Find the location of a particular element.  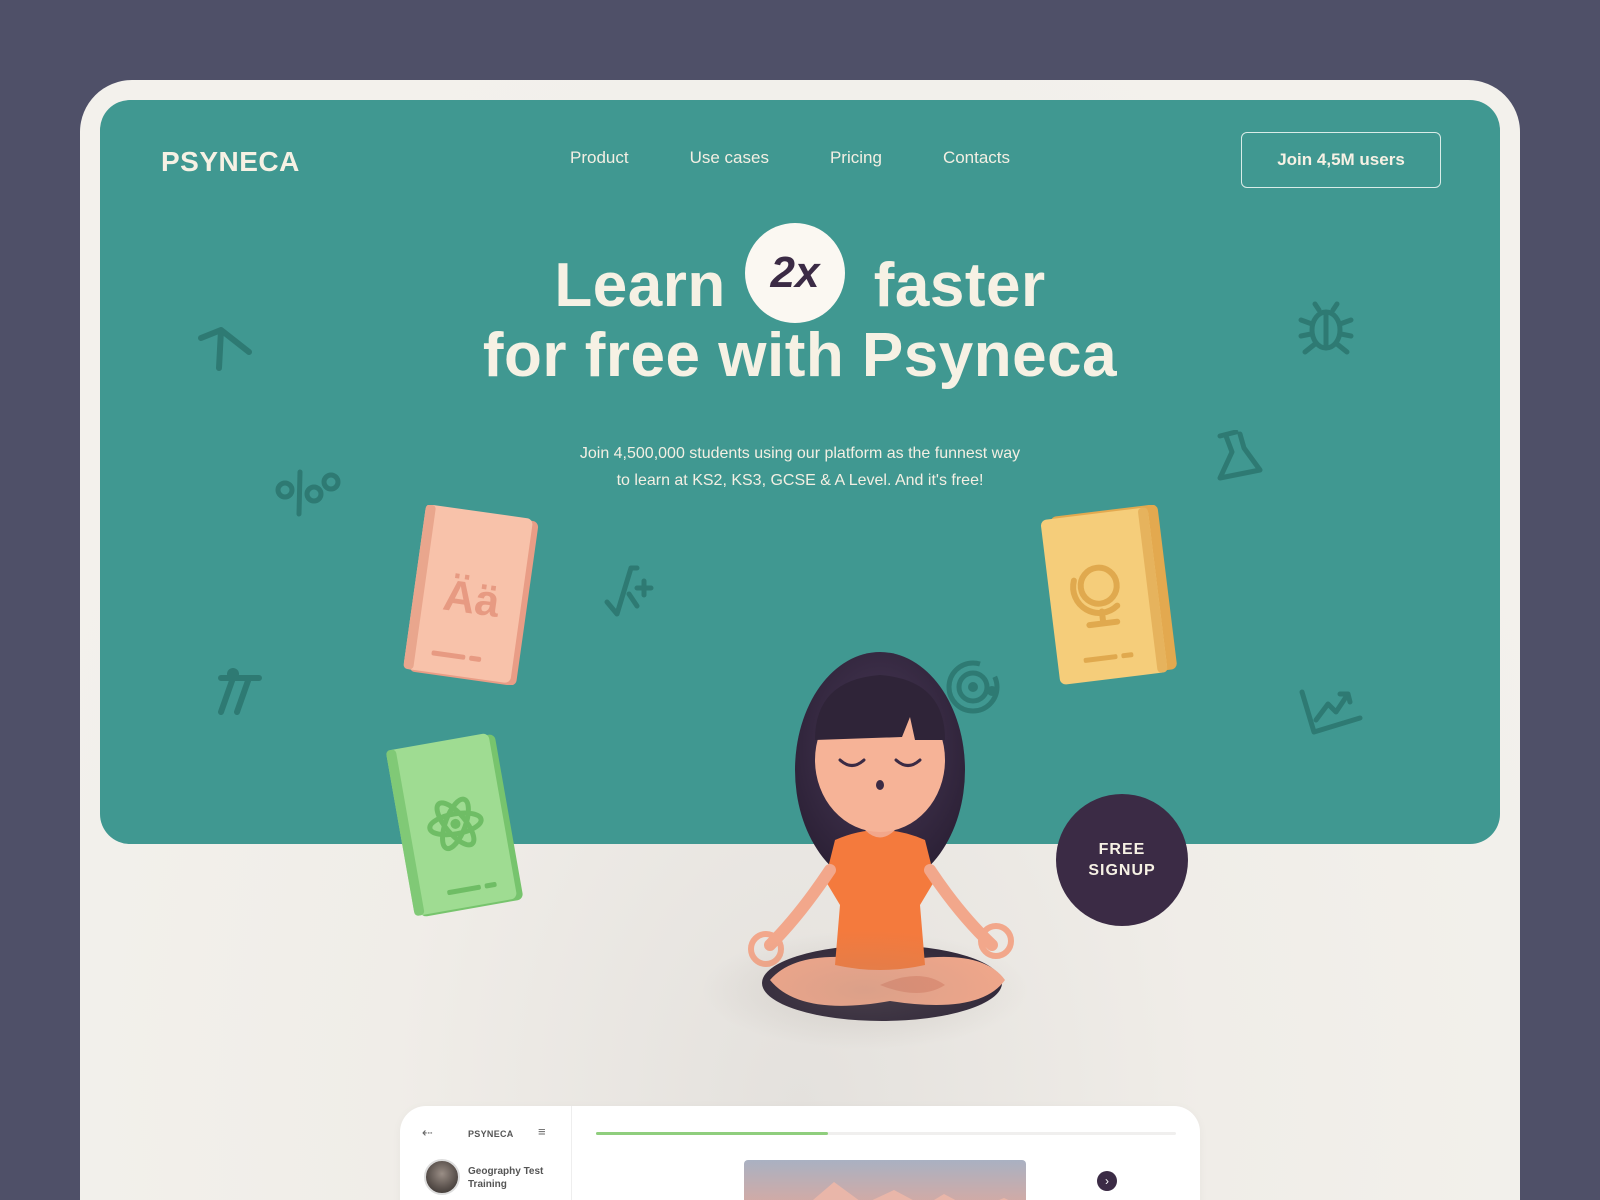

menu-icon: ≡ is located at coordinates (542, 1131).